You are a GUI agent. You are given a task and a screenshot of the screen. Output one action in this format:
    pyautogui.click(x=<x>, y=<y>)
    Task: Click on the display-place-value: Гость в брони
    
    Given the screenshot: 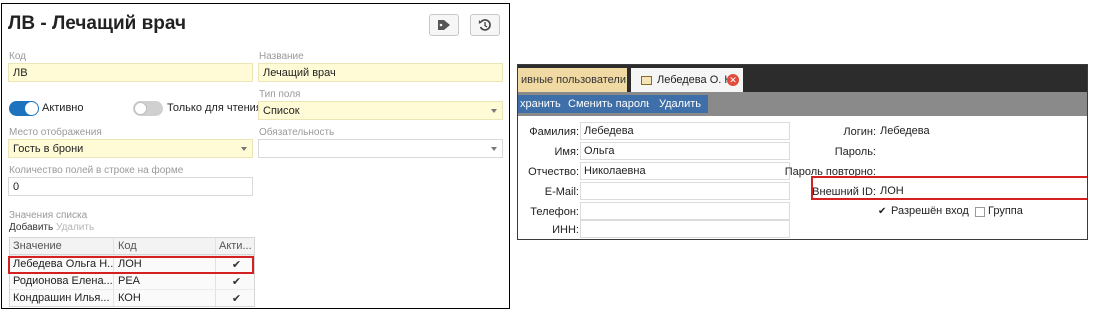 What is the action you would take?
    pyautogui.click(x=48, y=149)
    